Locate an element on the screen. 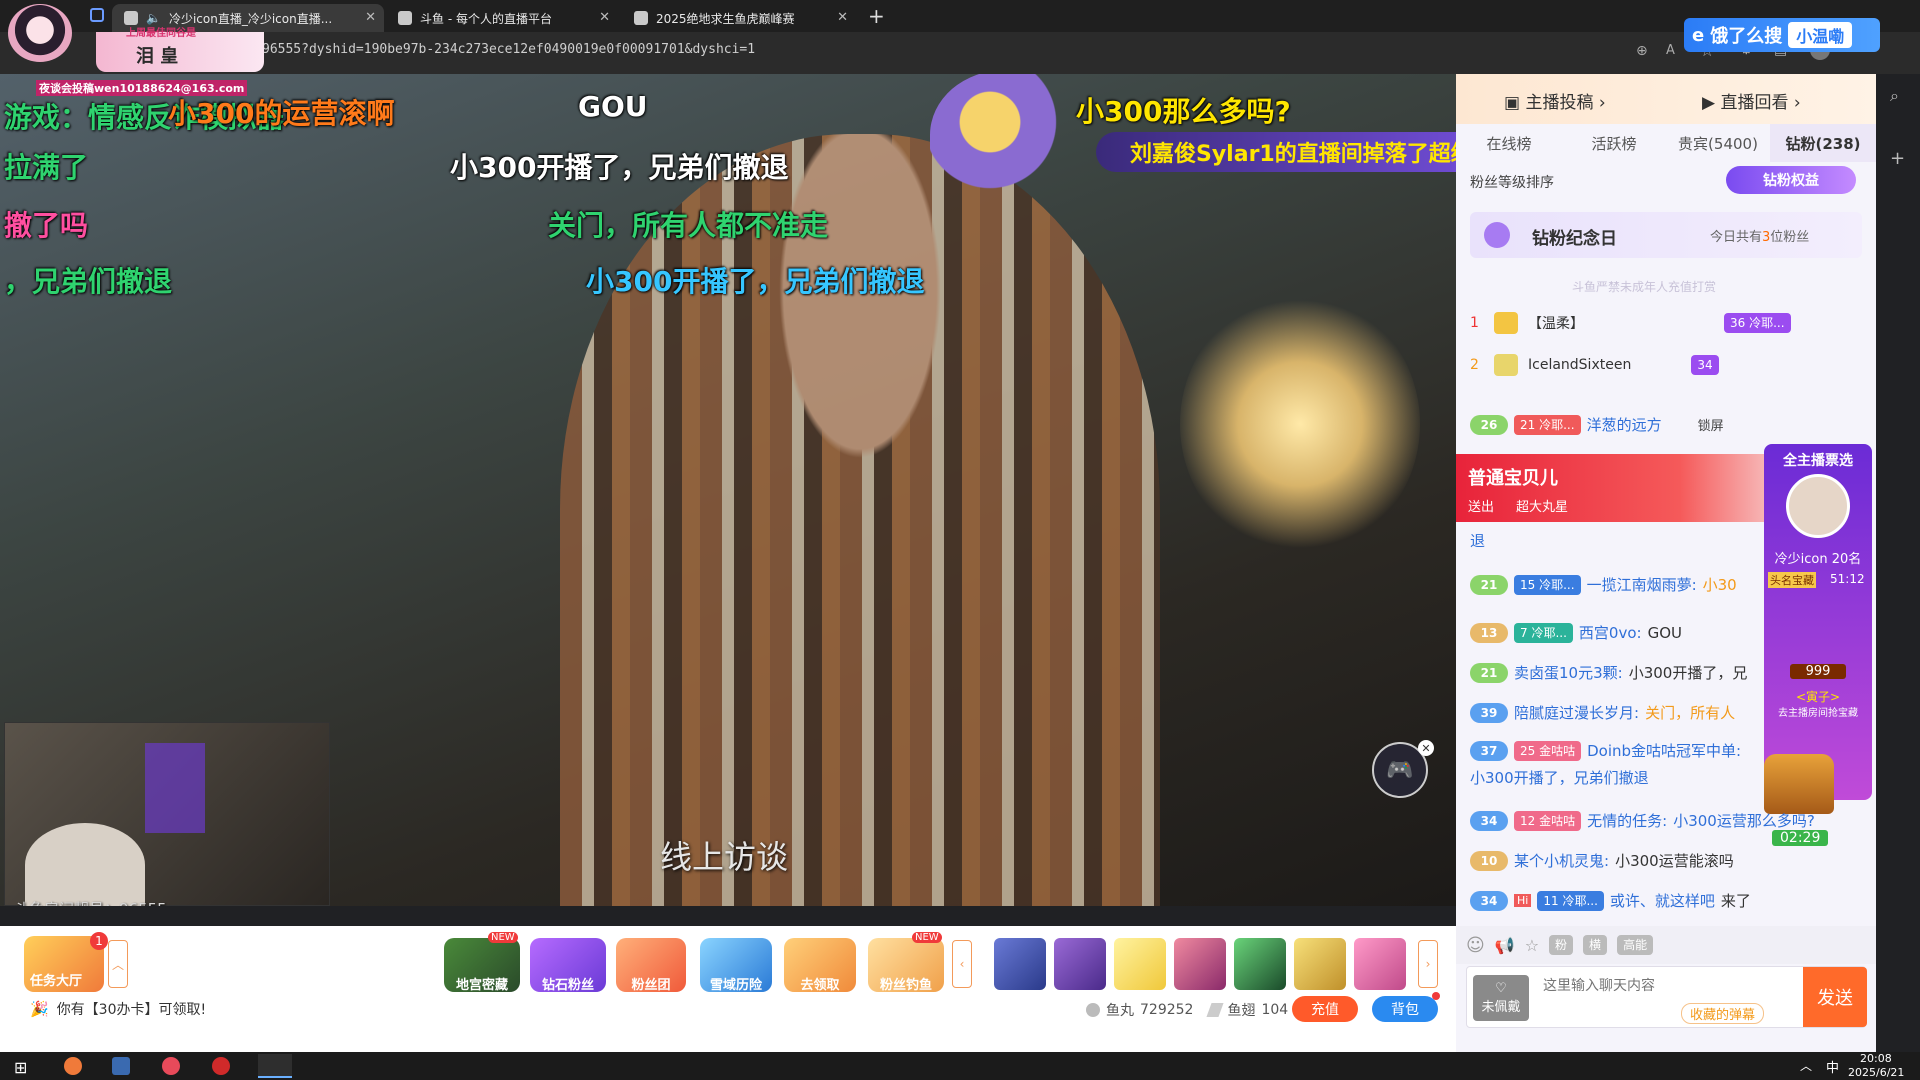 This screenshot has width=1920, height=1080. anniversary-card: 钻粉纪念日 今日共有3位粉丝 is located at coordinates (1666, 235).